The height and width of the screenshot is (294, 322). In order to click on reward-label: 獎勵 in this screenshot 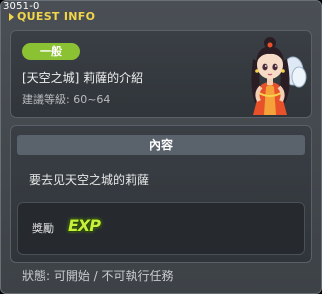, I will do `click(43, 228)`.